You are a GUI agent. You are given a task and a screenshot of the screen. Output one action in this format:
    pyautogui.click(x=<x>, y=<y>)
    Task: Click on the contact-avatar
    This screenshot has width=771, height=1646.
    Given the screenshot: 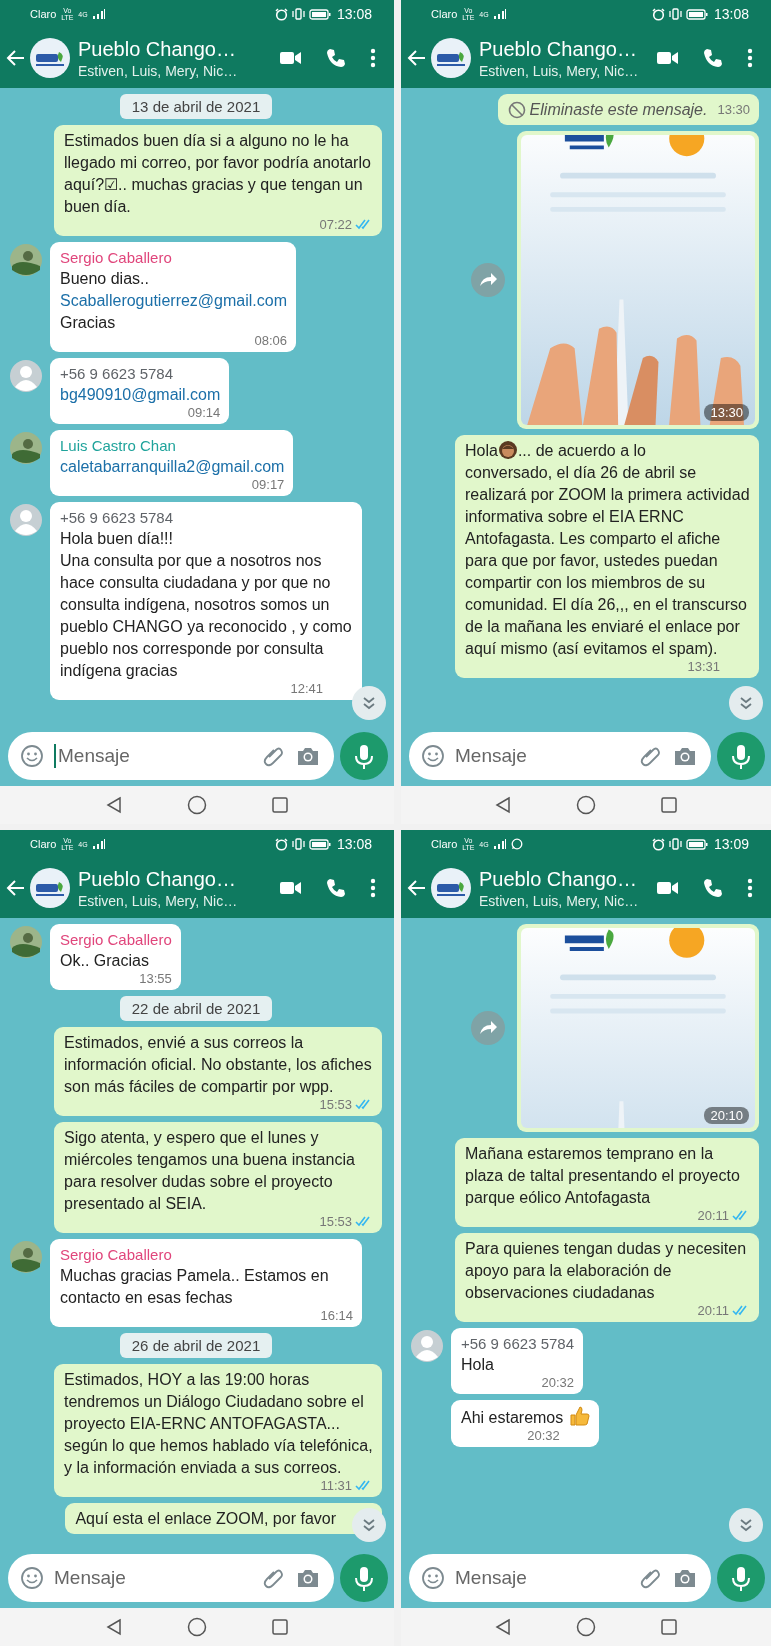 What is the action you would take?
    pyautogui.click(x=26, y=260)
    